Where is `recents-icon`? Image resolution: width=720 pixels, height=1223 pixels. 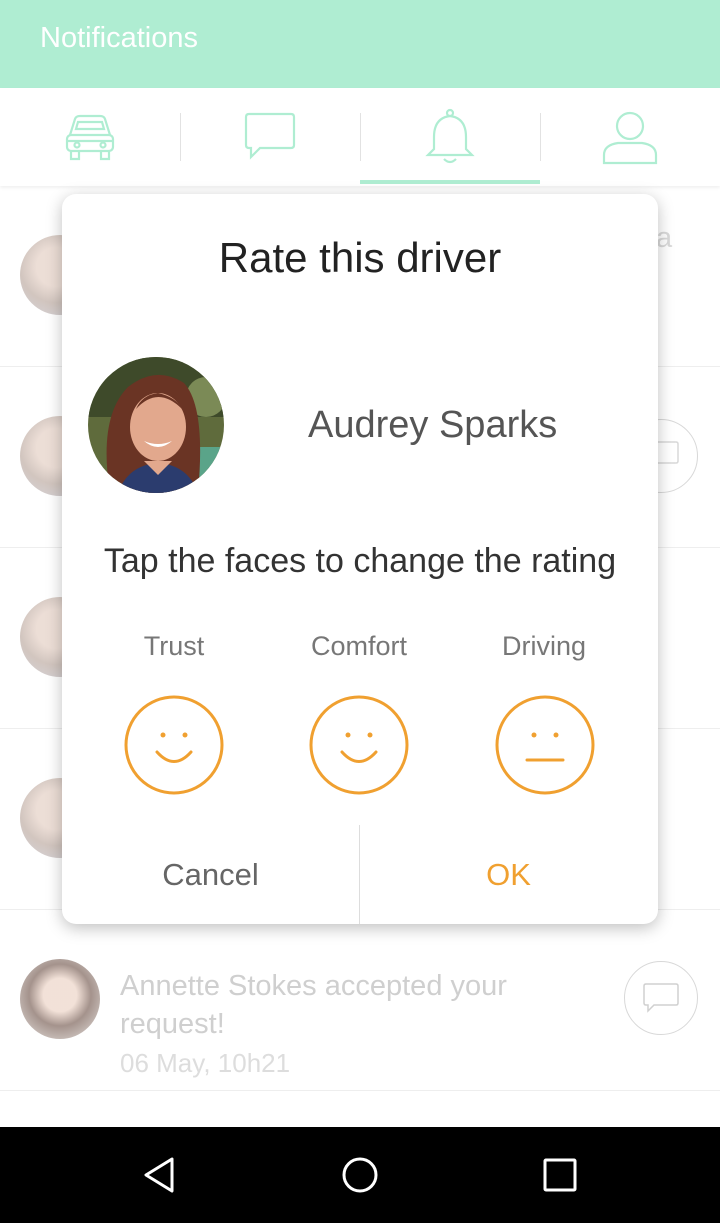 recents-icon is located at coordinates (560, 1175).